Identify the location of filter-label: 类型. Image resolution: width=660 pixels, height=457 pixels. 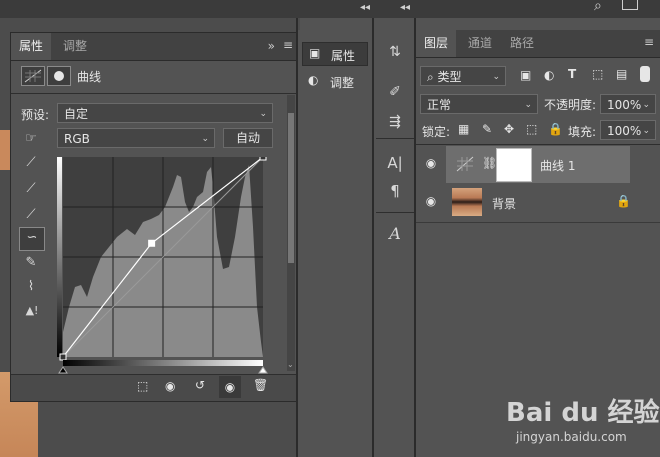
(449, 77).